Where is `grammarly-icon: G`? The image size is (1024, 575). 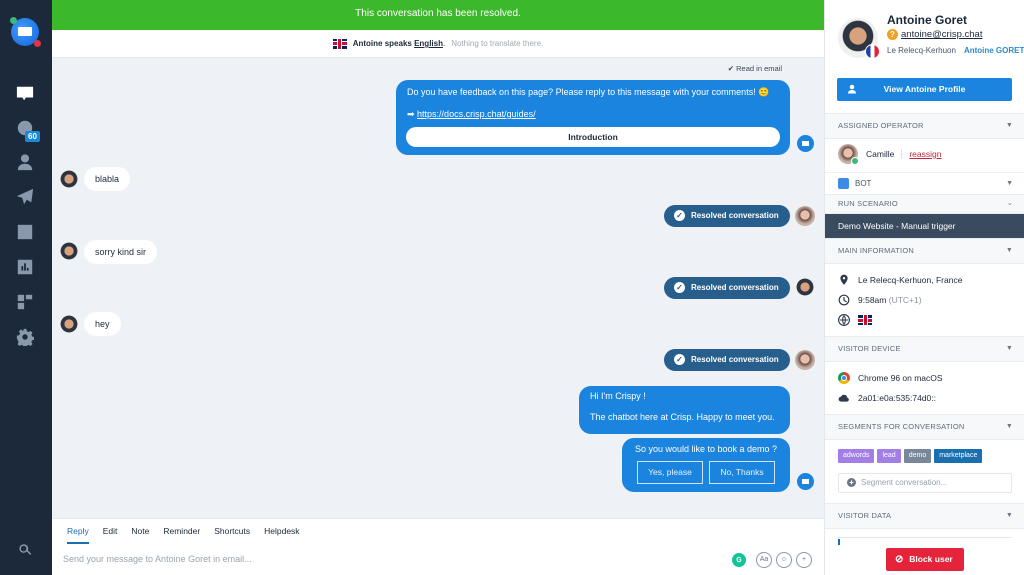 grammarly-icon: G is located at coordinates (739, 560).